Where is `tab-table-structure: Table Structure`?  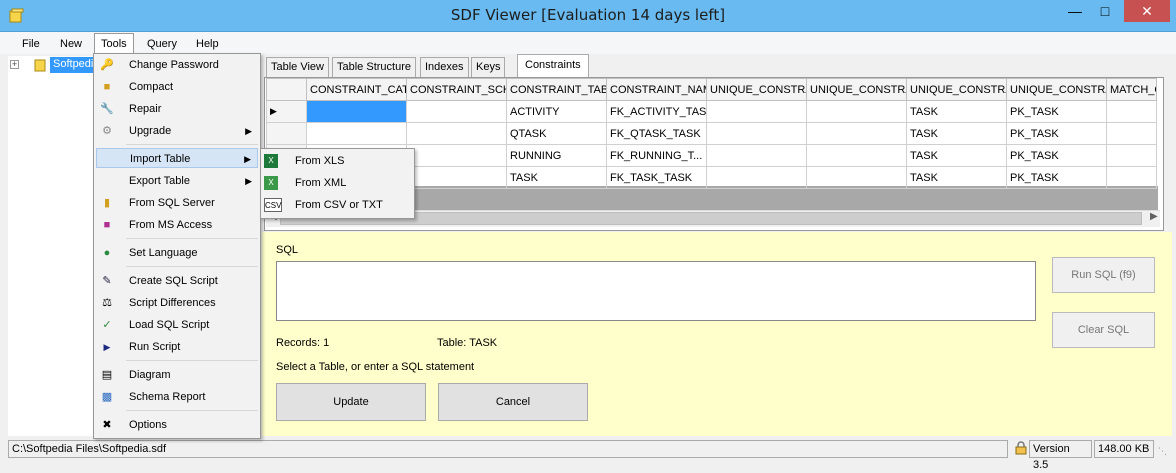
tab-table-structure: Table Structure is located at coordinates (374, 67).